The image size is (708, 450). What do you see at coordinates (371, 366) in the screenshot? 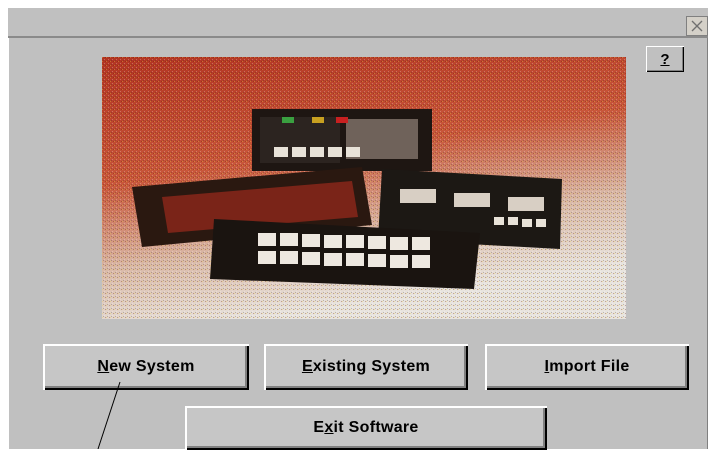
I see `existing-system-label: xisting System` at bounding box center [371, 366].